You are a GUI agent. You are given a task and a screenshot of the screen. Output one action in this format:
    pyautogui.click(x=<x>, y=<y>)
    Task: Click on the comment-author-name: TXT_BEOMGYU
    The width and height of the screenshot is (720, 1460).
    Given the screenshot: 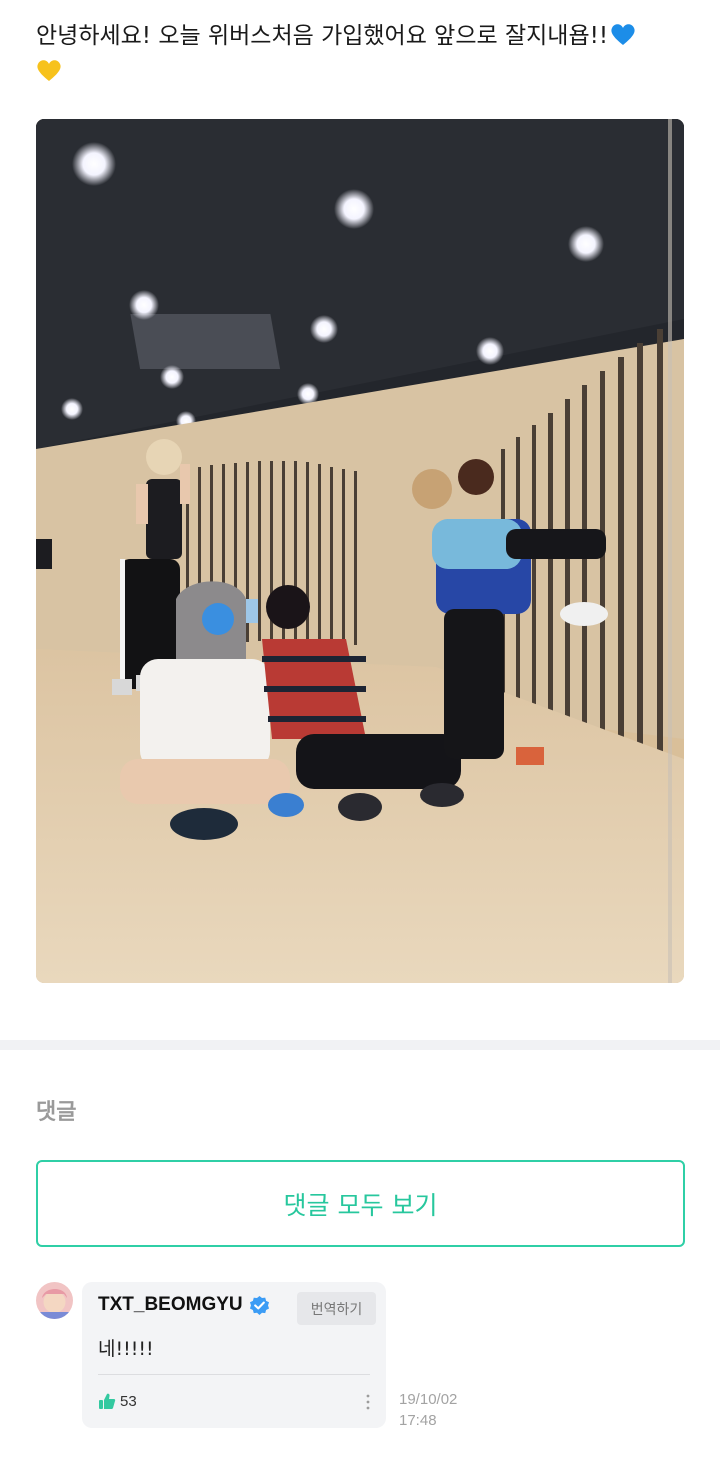 What is the action you would take?
    pyautogui.click(x=170, y=1305)
    